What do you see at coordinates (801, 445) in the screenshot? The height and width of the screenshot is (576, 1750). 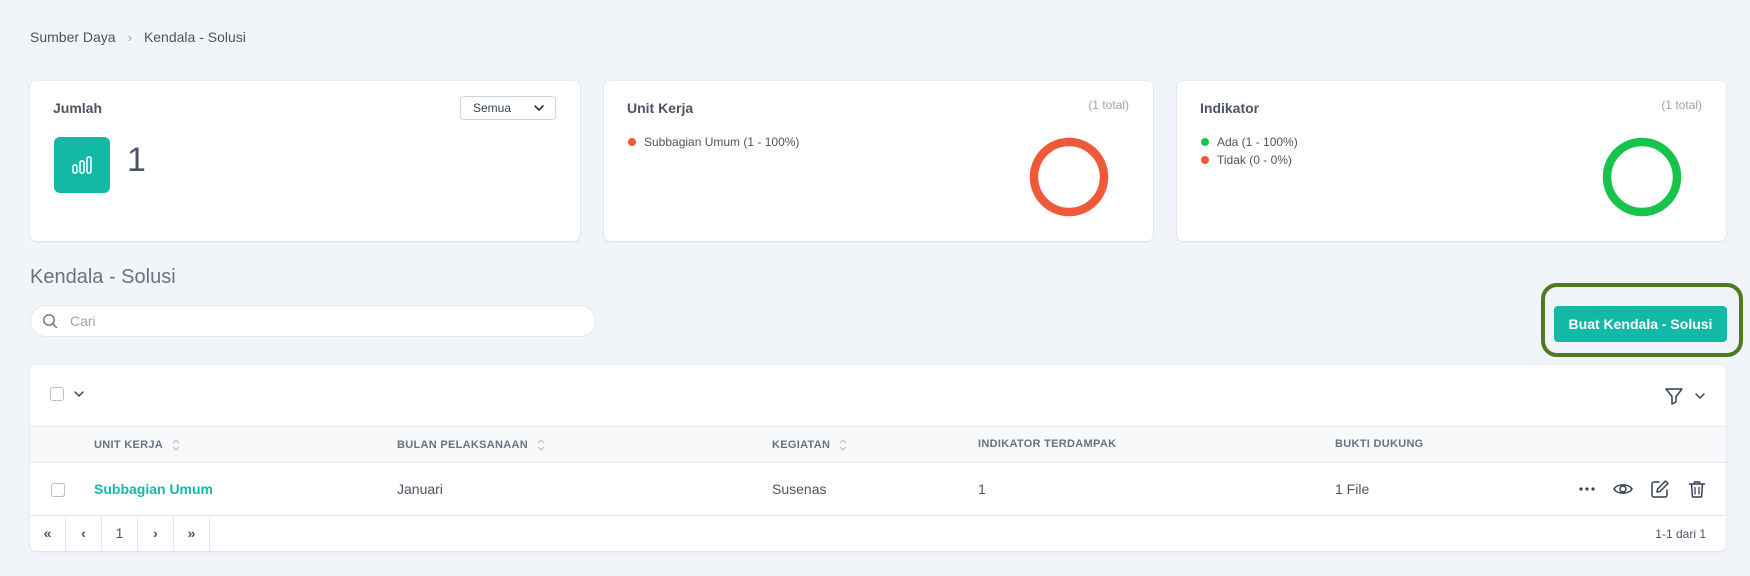 I see `column-label: KEGIATAN` at bounding box center [801, 445].